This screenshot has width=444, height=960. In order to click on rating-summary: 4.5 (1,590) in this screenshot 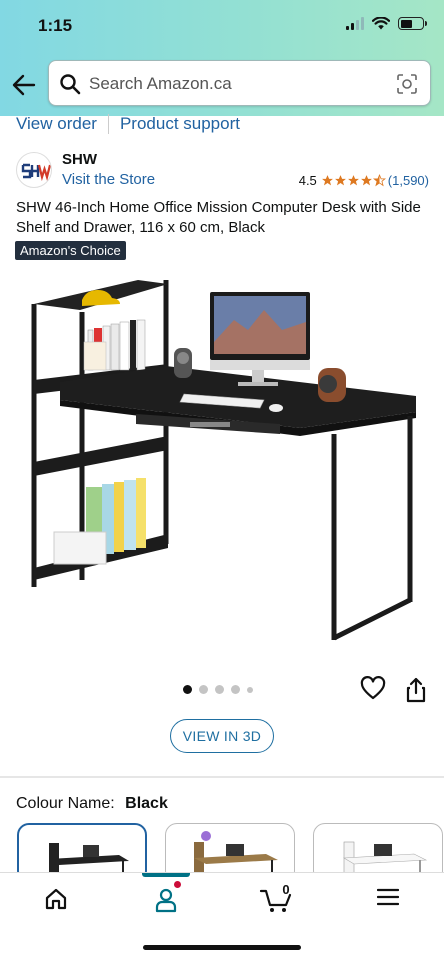, I will do `click(364, 180)`.